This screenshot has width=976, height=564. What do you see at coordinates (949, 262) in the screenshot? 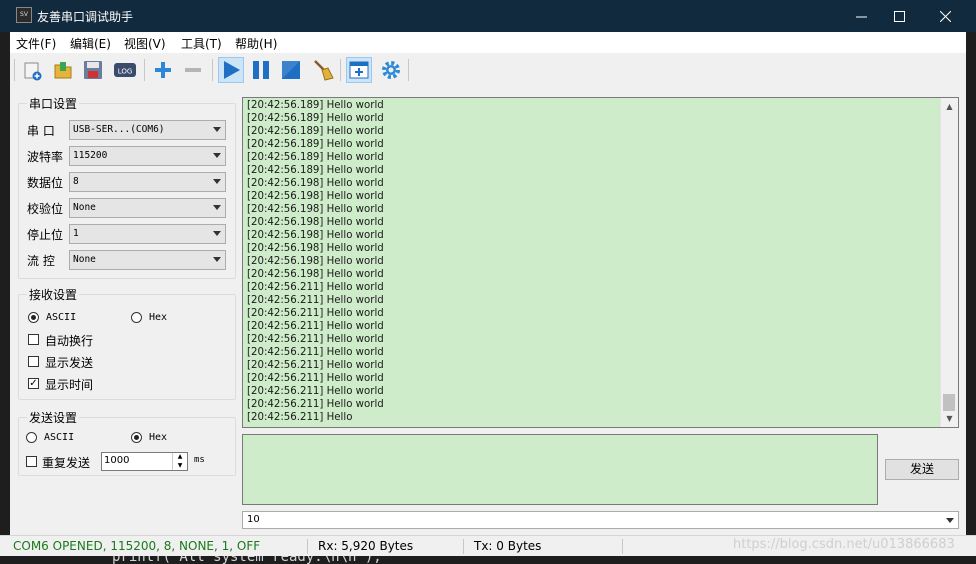
I see `log-scrollbar: ▲ ▼` at bounding box center [949, 262].